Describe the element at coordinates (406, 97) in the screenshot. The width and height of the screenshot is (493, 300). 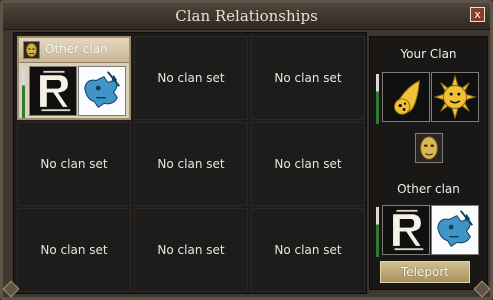
I see `flaming-meteor-icon` at that location.